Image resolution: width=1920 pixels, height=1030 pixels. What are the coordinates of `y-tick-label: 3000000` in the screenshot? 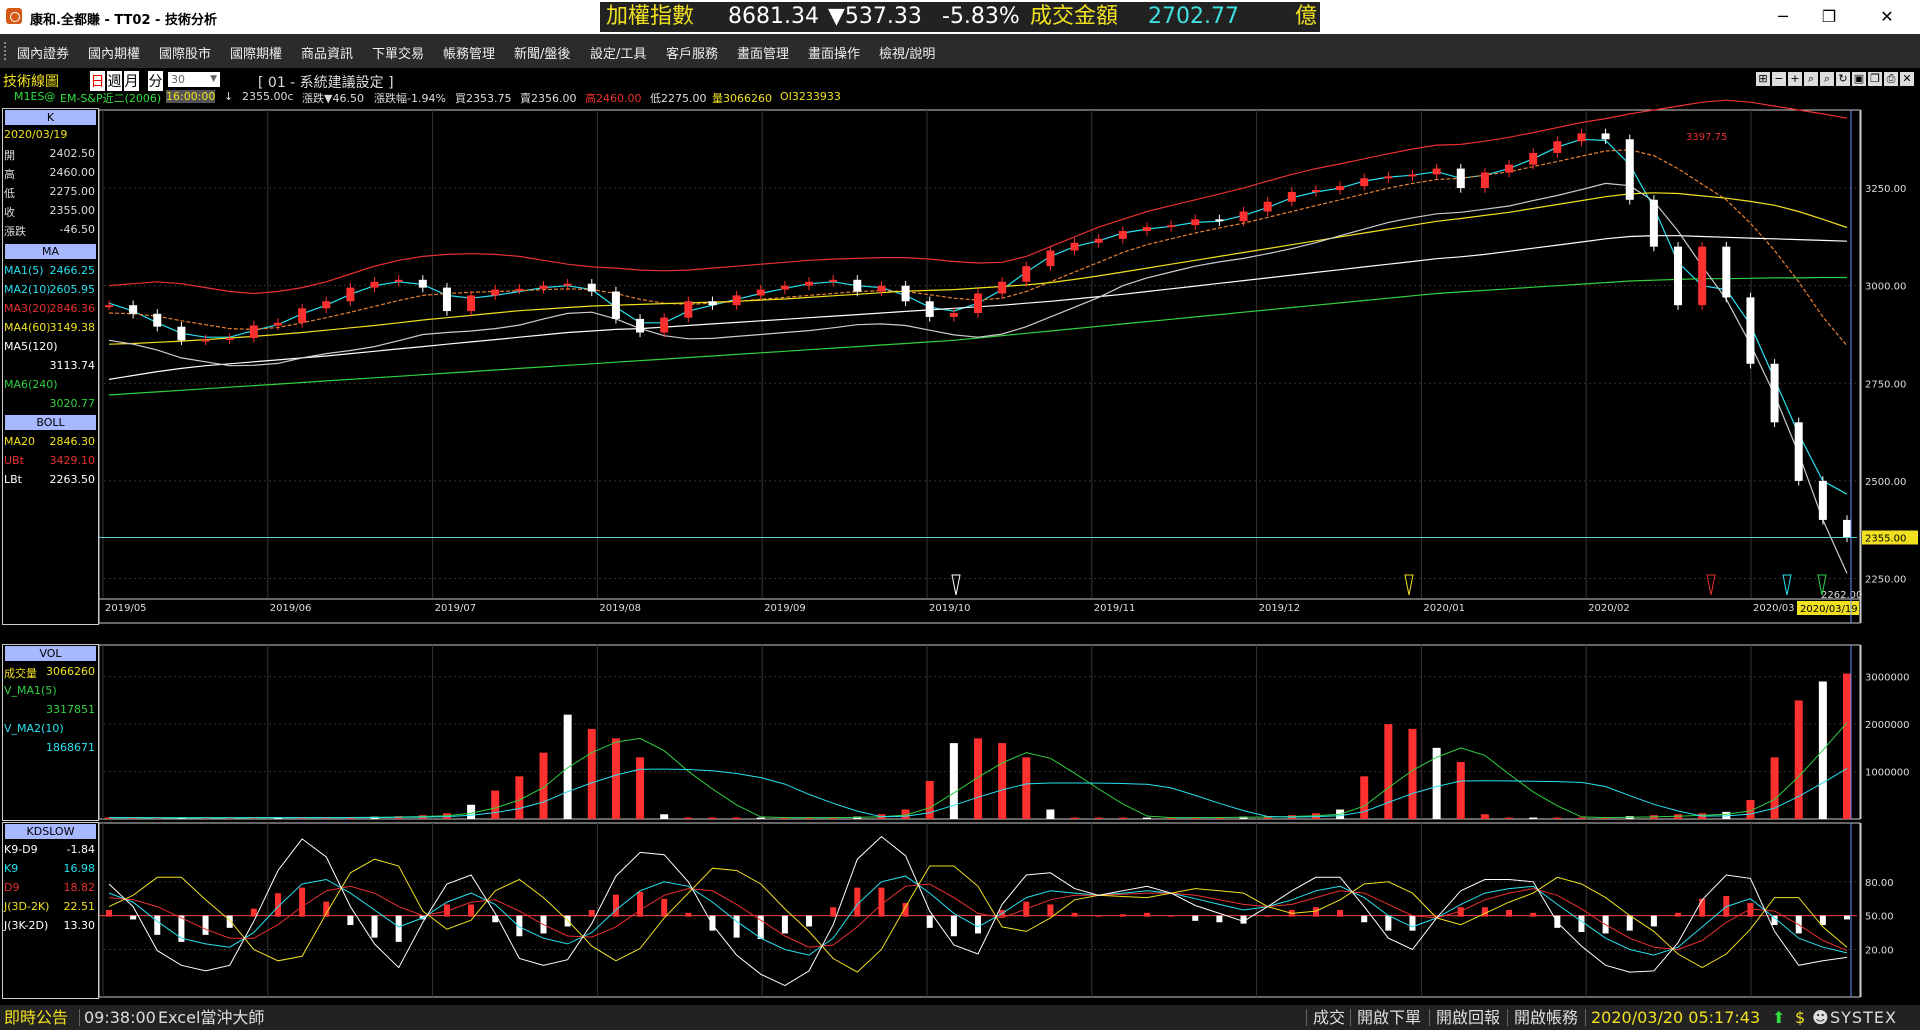 It's located at (1887, 678).